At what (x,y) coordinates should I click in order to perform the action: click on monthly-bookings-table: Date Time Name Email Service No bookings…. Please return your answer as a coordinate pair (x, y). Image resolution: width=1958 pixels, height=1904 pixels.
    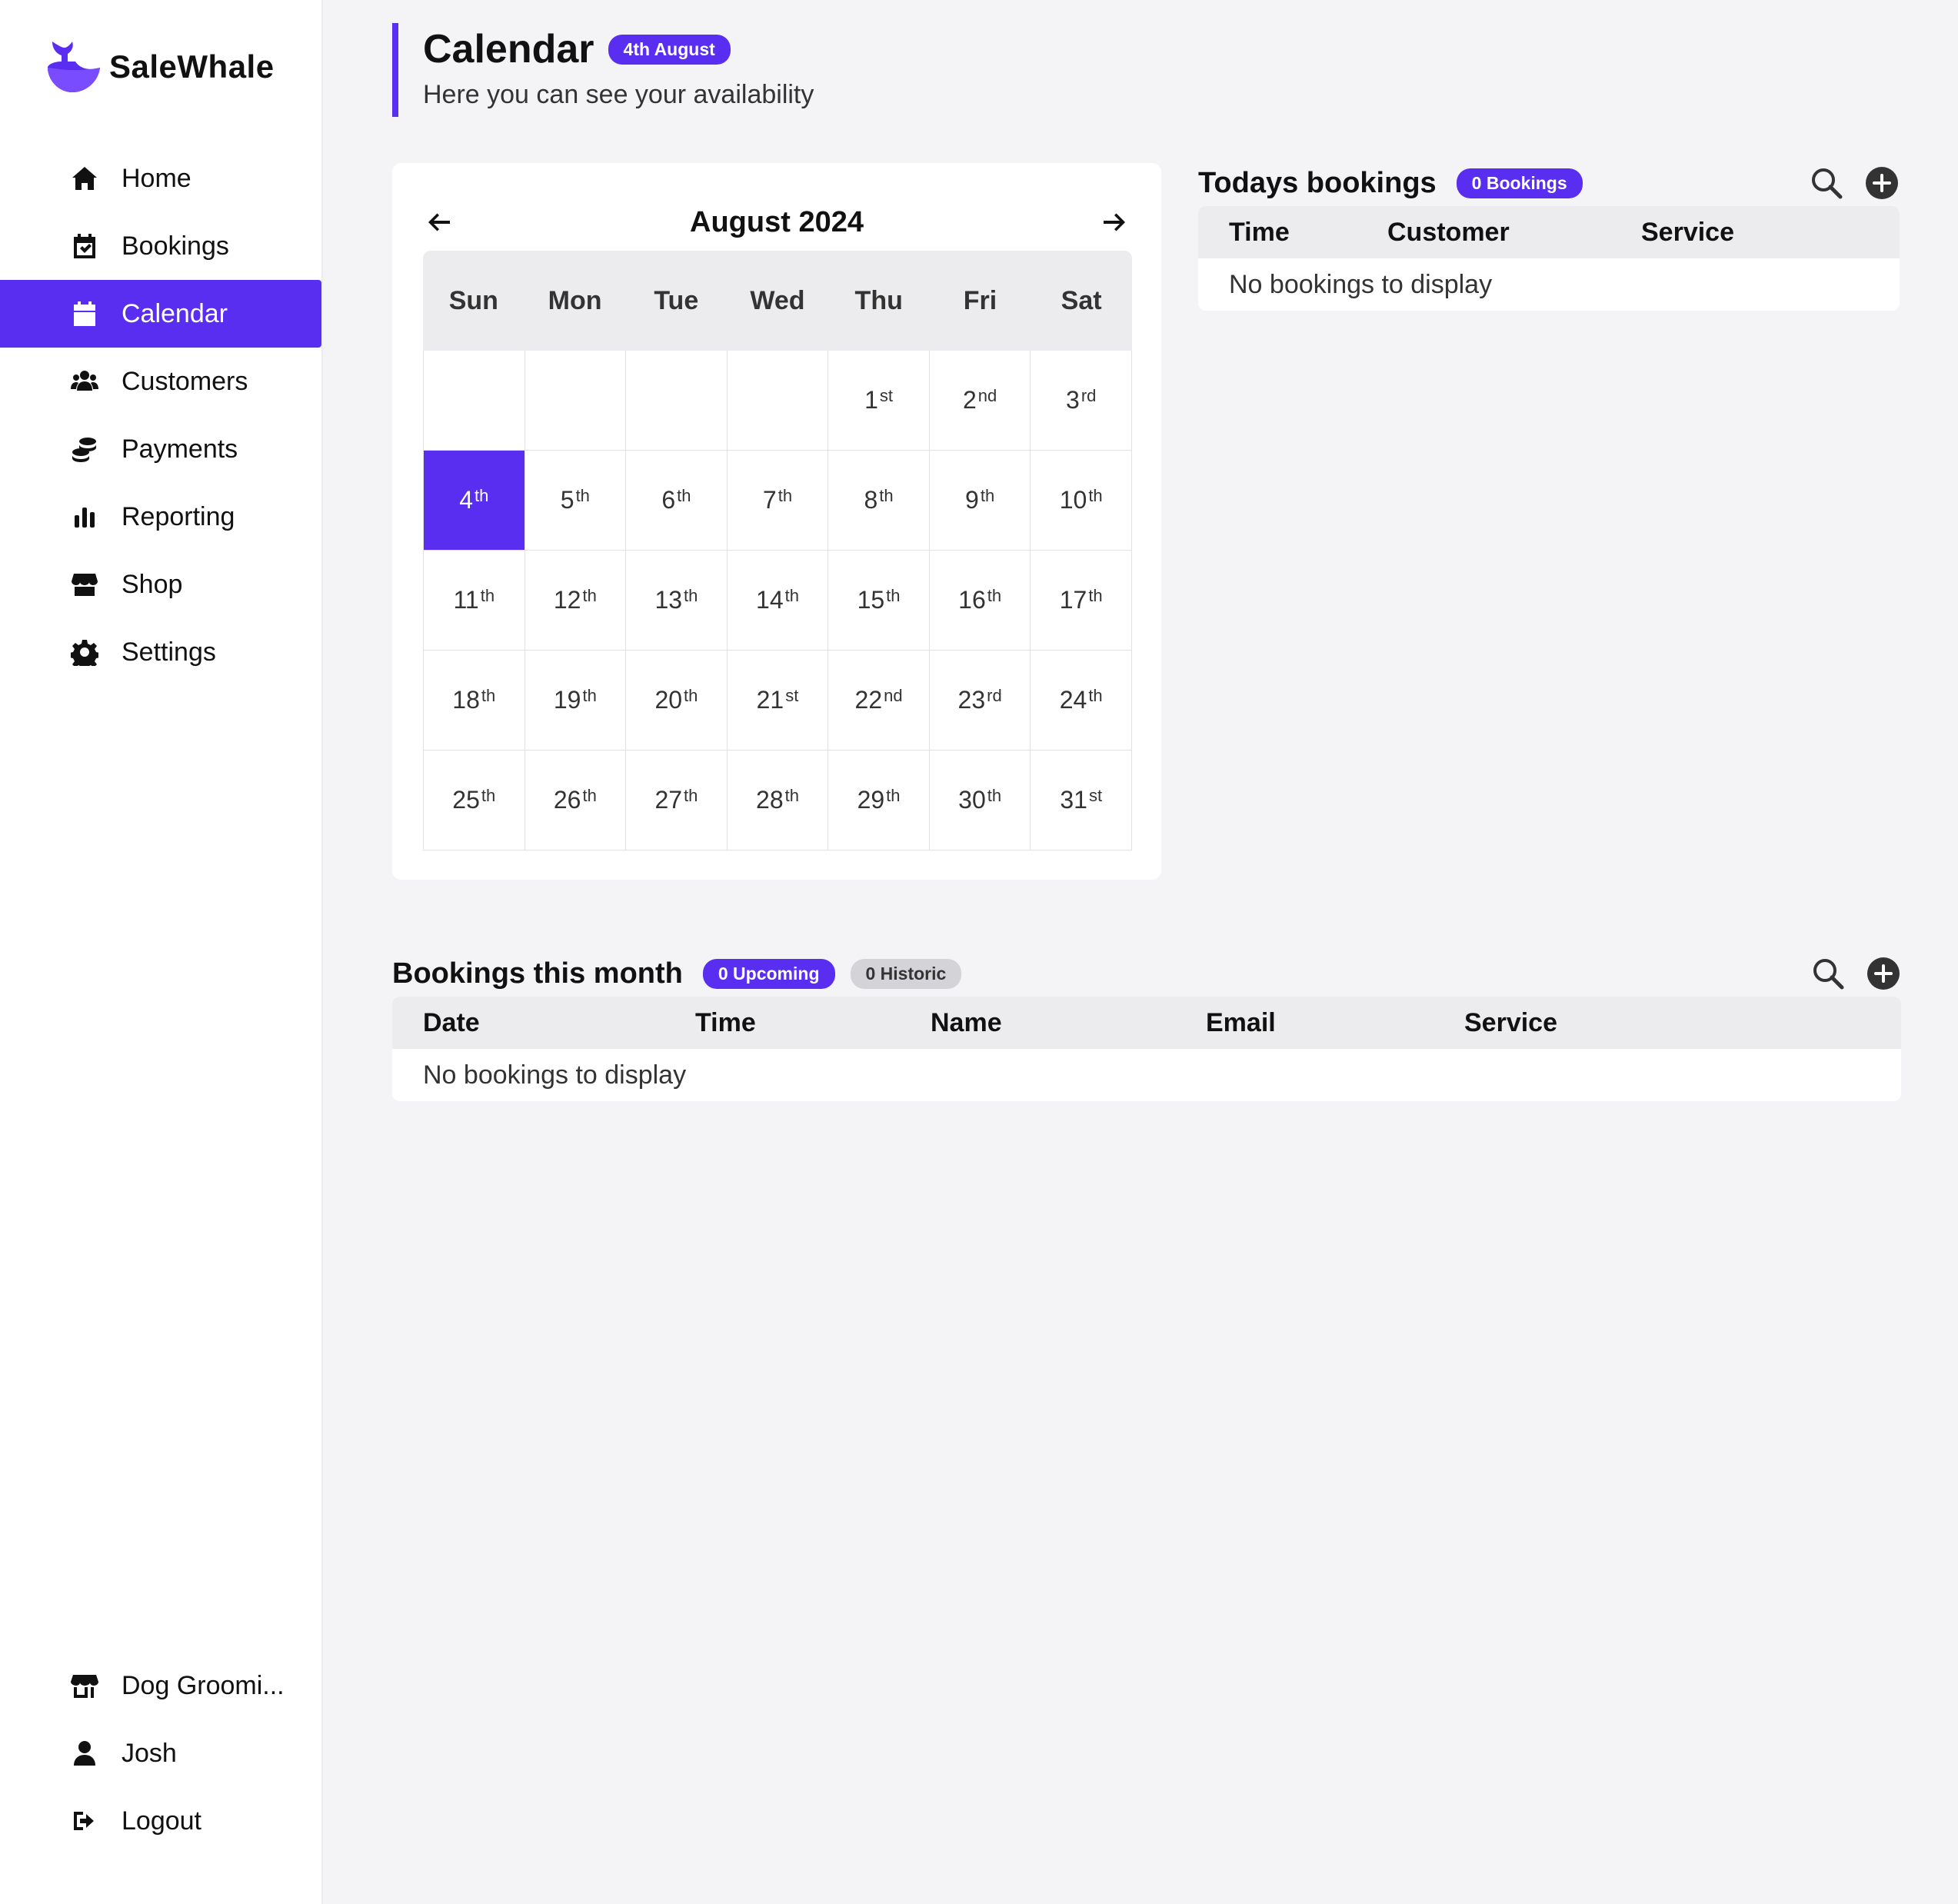
    Looking at the image, I should click on (1146, 1049).